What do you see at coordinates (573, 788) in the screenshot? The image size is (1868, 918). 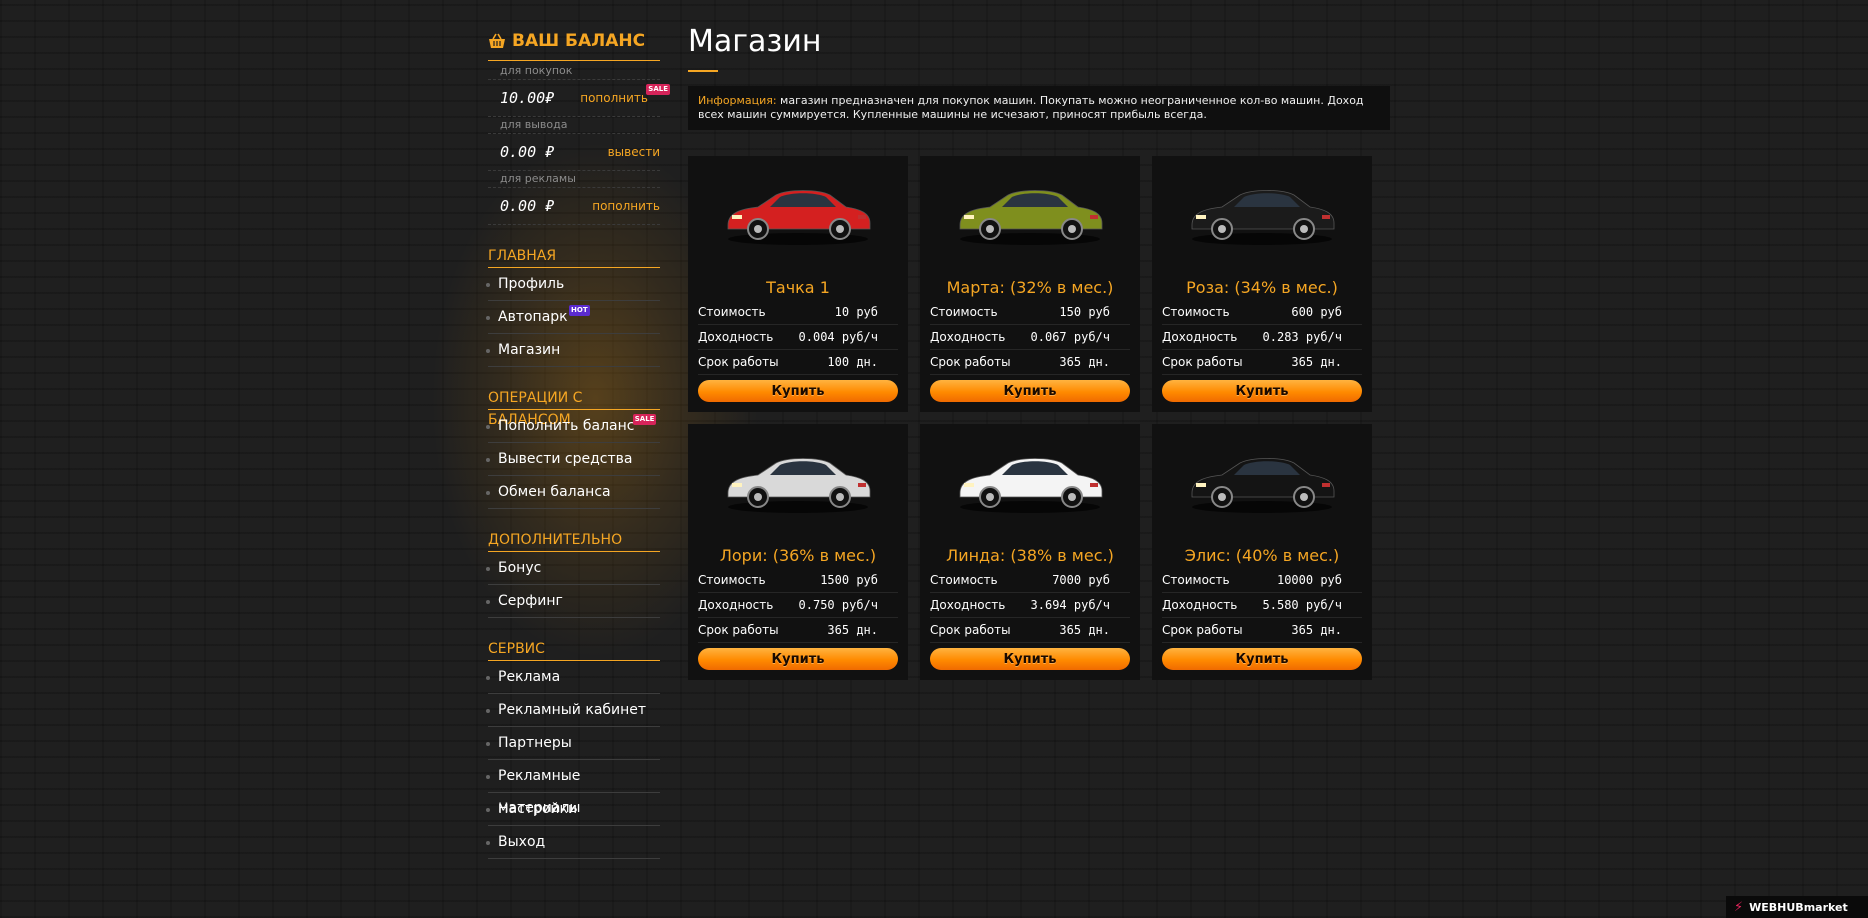 I see `sidebar-item: Рекламные материалы` at bounding box center [573, 788].